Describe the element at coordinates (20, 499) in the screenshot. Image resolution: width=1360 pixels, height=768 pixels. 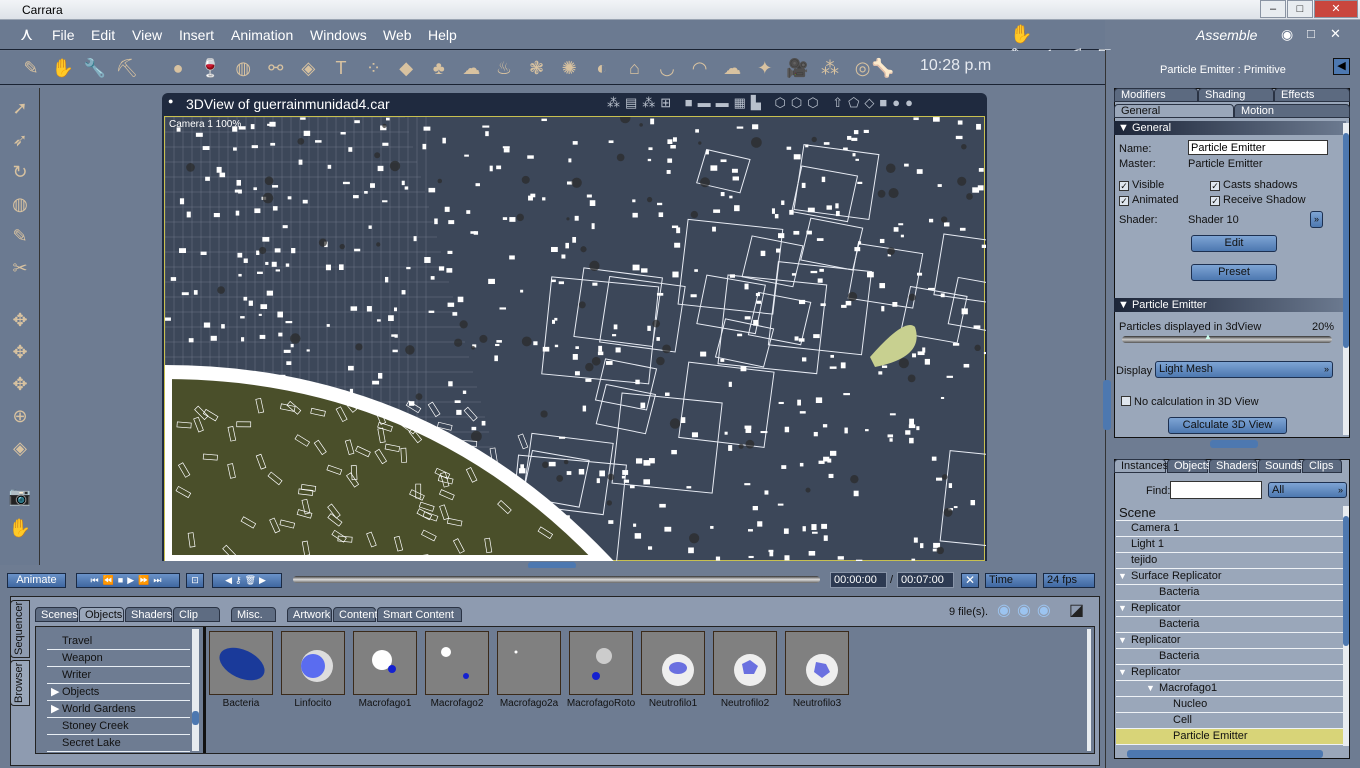
I see `camera-icon: 📷` at that location.